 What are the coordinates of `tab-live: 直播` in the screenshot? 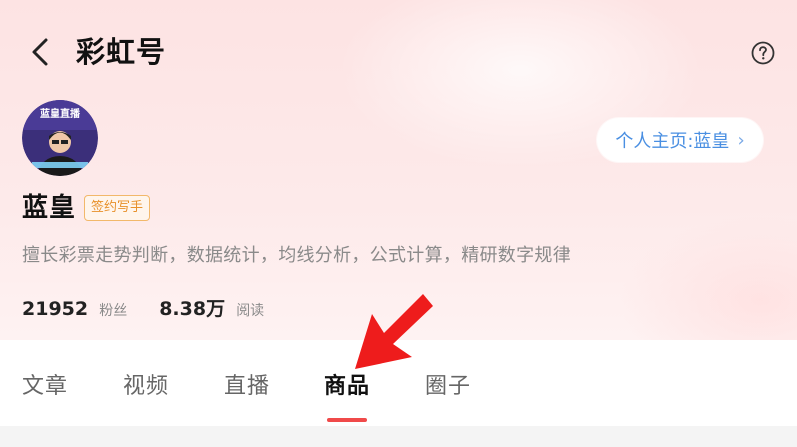 It's located at (247, 387).